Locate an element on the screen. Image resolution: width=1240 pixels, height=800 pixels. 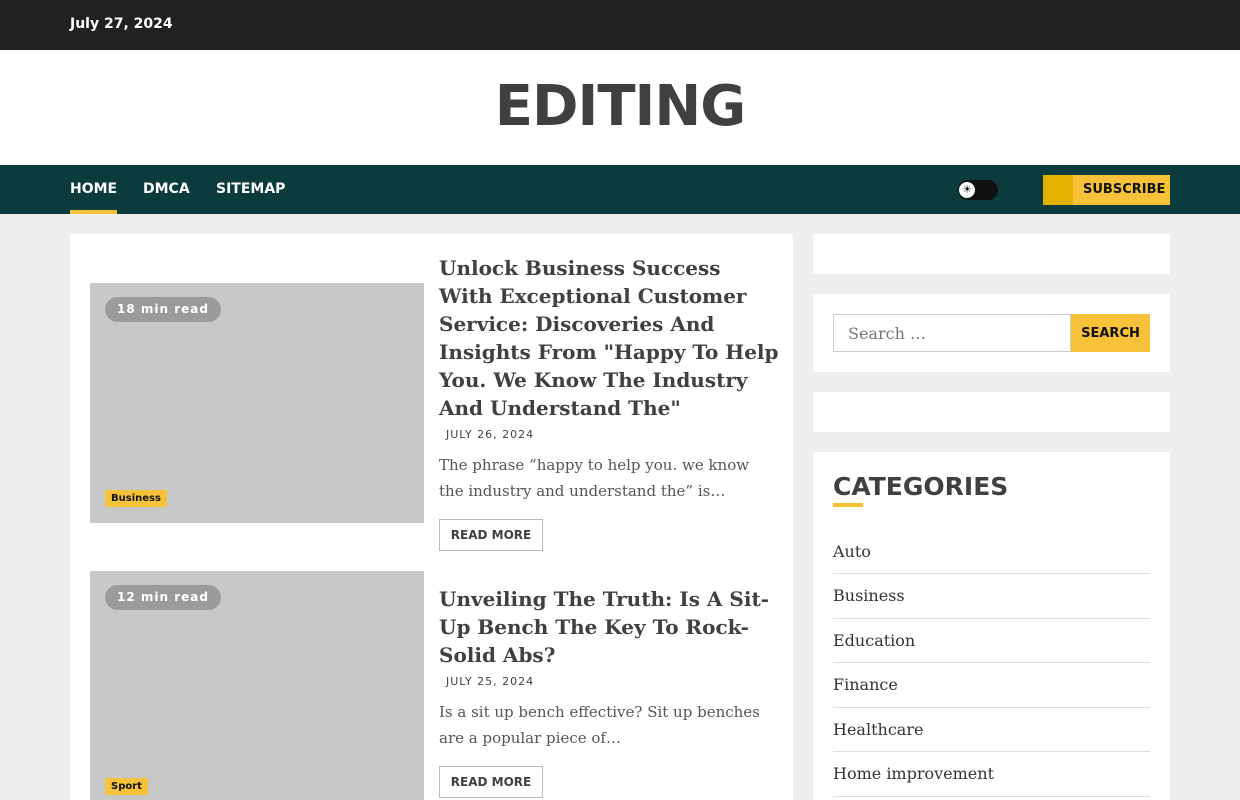
categories-heading: CATEGORIES is located at coordinates (921, 486).